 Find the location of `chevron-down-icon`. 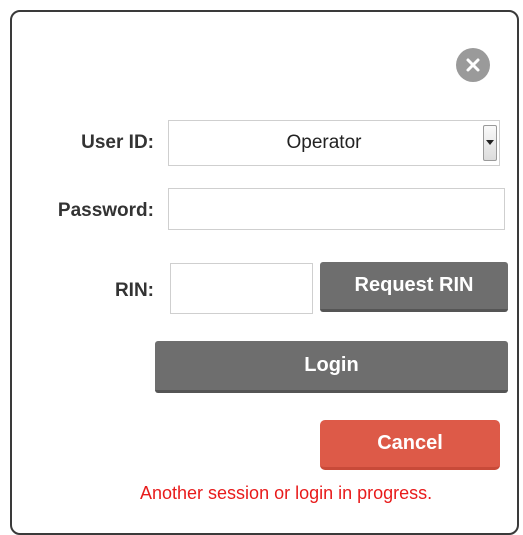

chevron-down-icon is located at coordinates (490, 142).